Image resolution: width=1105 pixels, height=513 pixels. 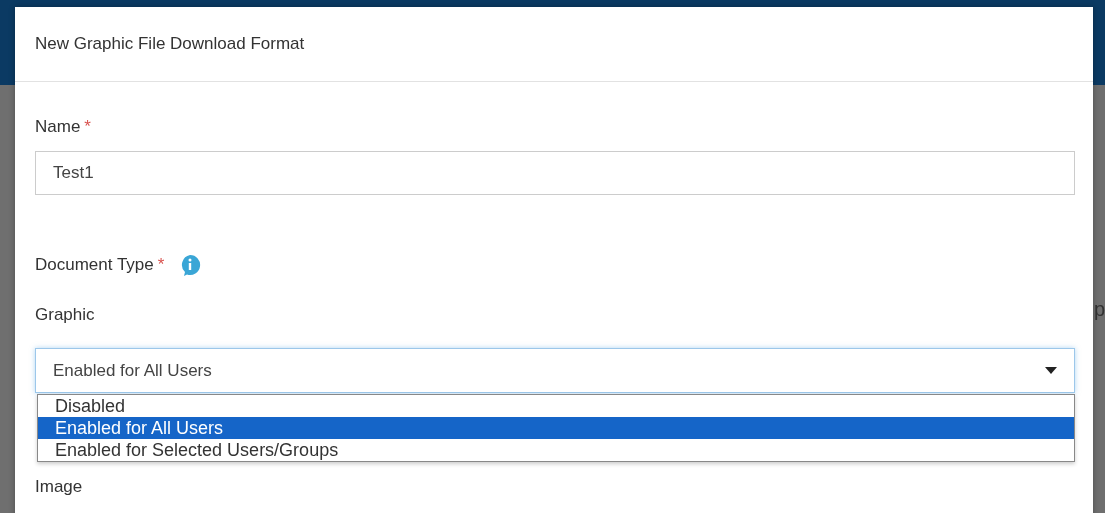 I want to click on name-field: Test1, so click(x=555, y=173).